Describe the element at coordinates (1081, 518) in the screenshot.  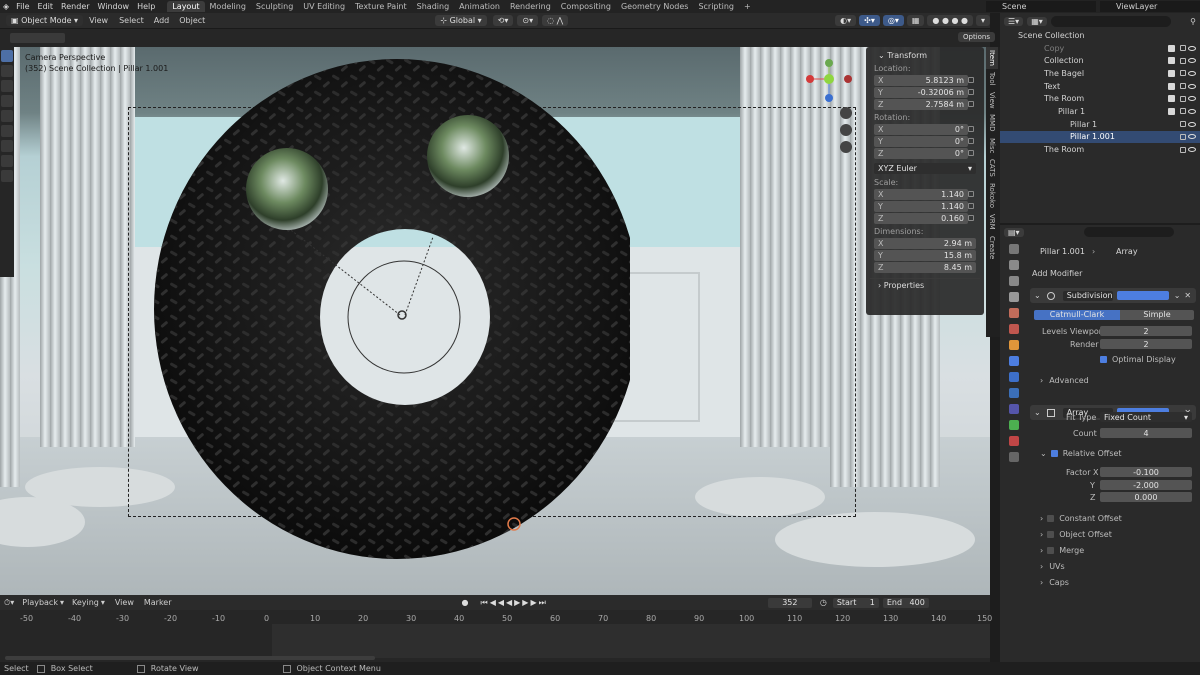
I see `constant-offset-panel: › Constant Offset` at that location.